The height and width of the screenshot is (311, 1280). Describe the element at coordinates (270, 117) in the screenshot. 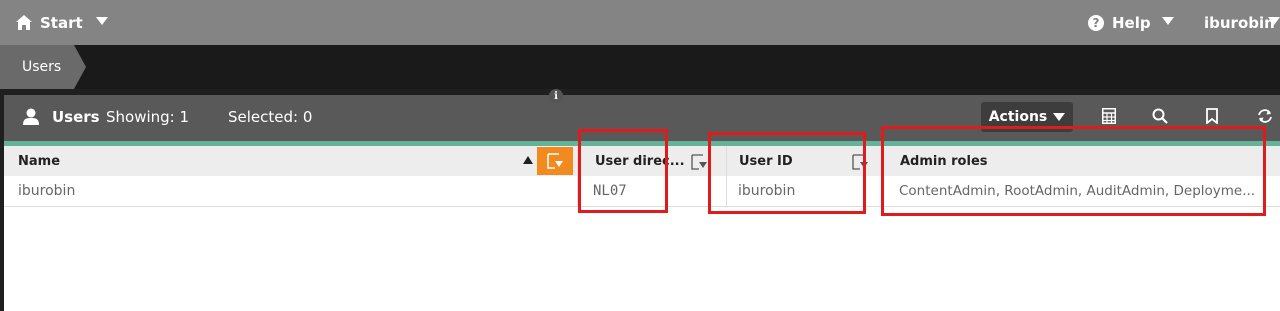

I see `selected-count: Selected: 0` at that location.